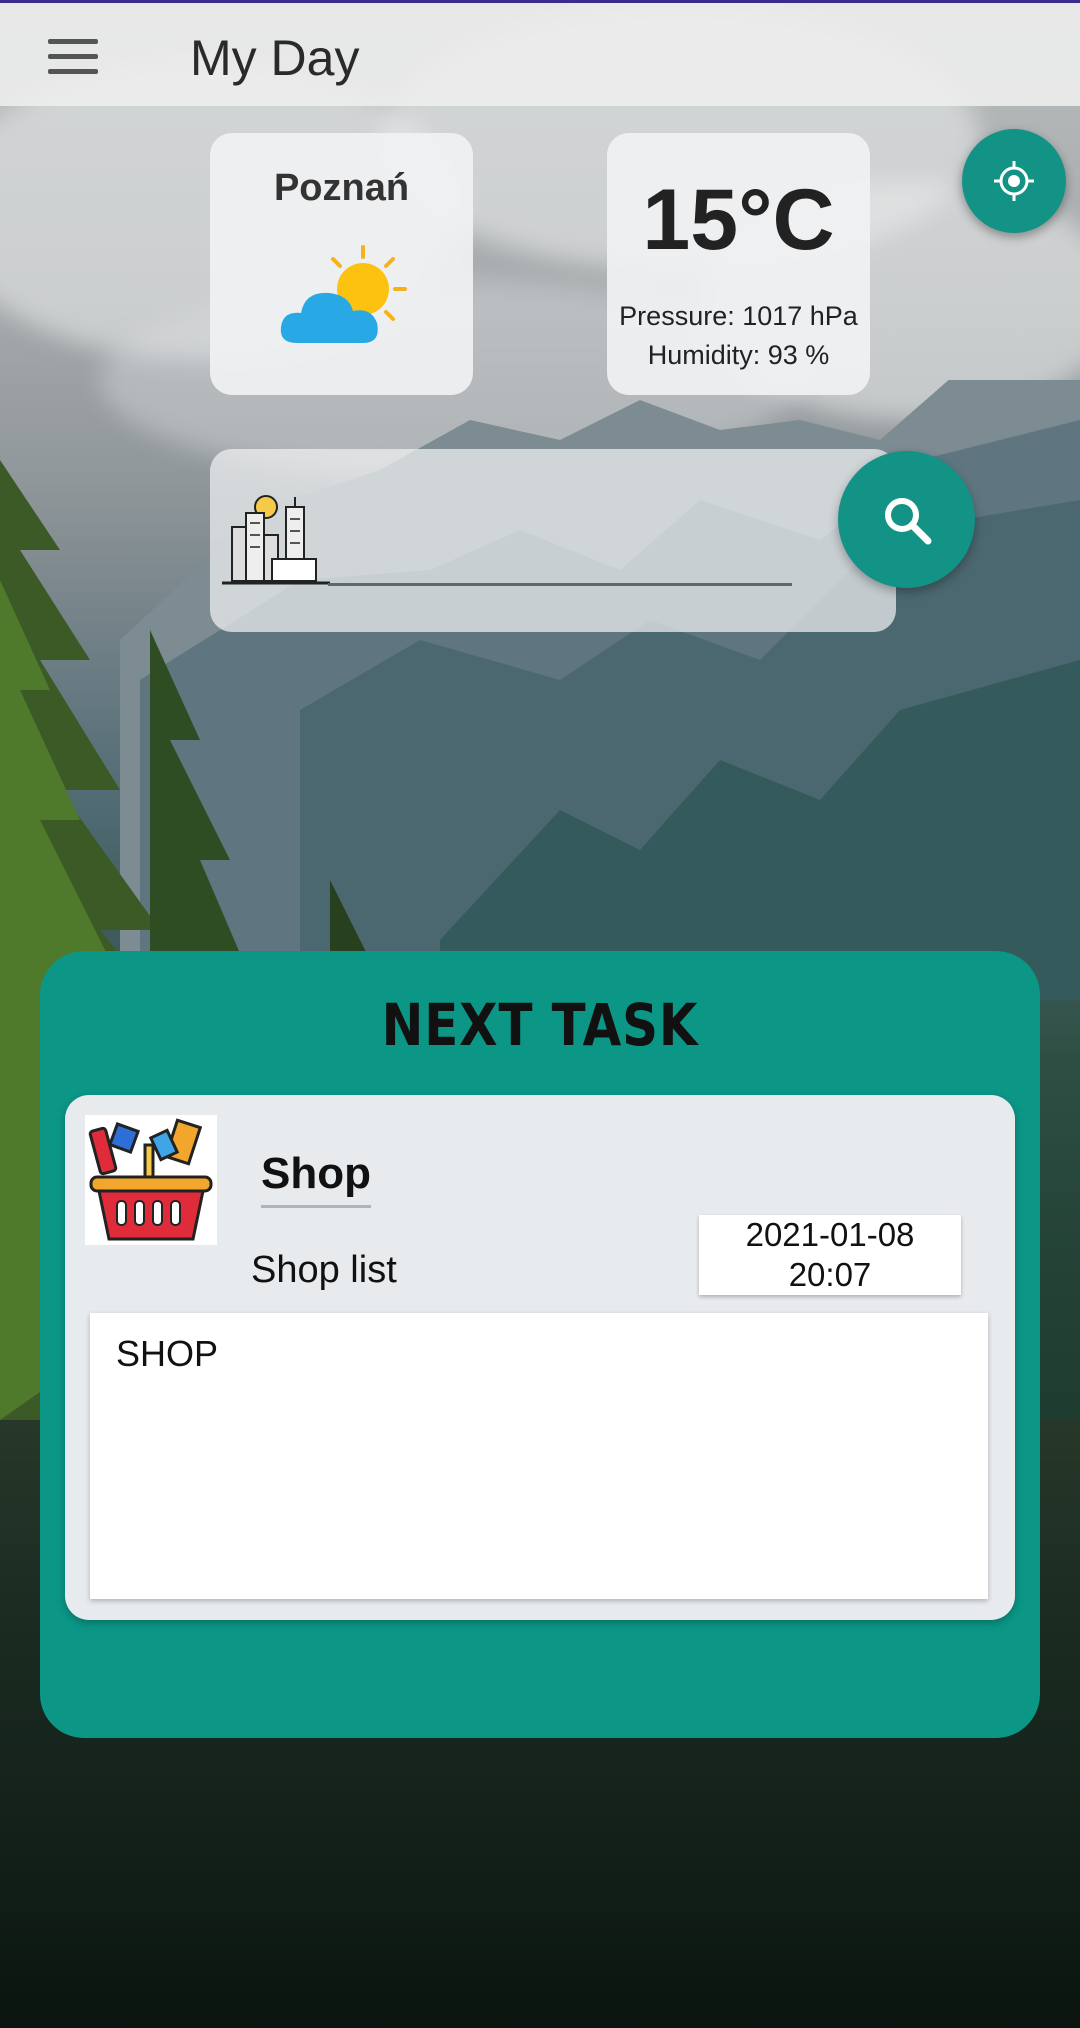  Describe the element at coordinates (553, 540) in the screenshot. I see `city-search-card` at that location.